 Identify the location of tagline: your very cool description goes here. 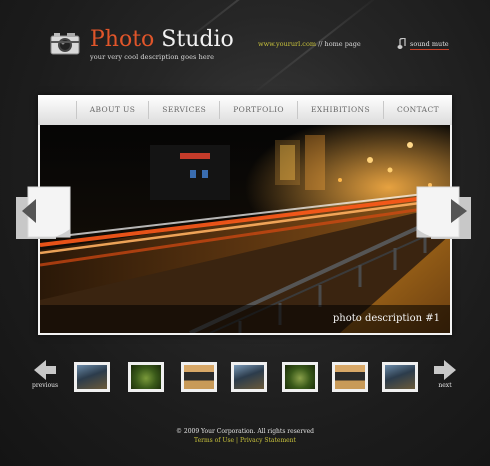
(152, 57).